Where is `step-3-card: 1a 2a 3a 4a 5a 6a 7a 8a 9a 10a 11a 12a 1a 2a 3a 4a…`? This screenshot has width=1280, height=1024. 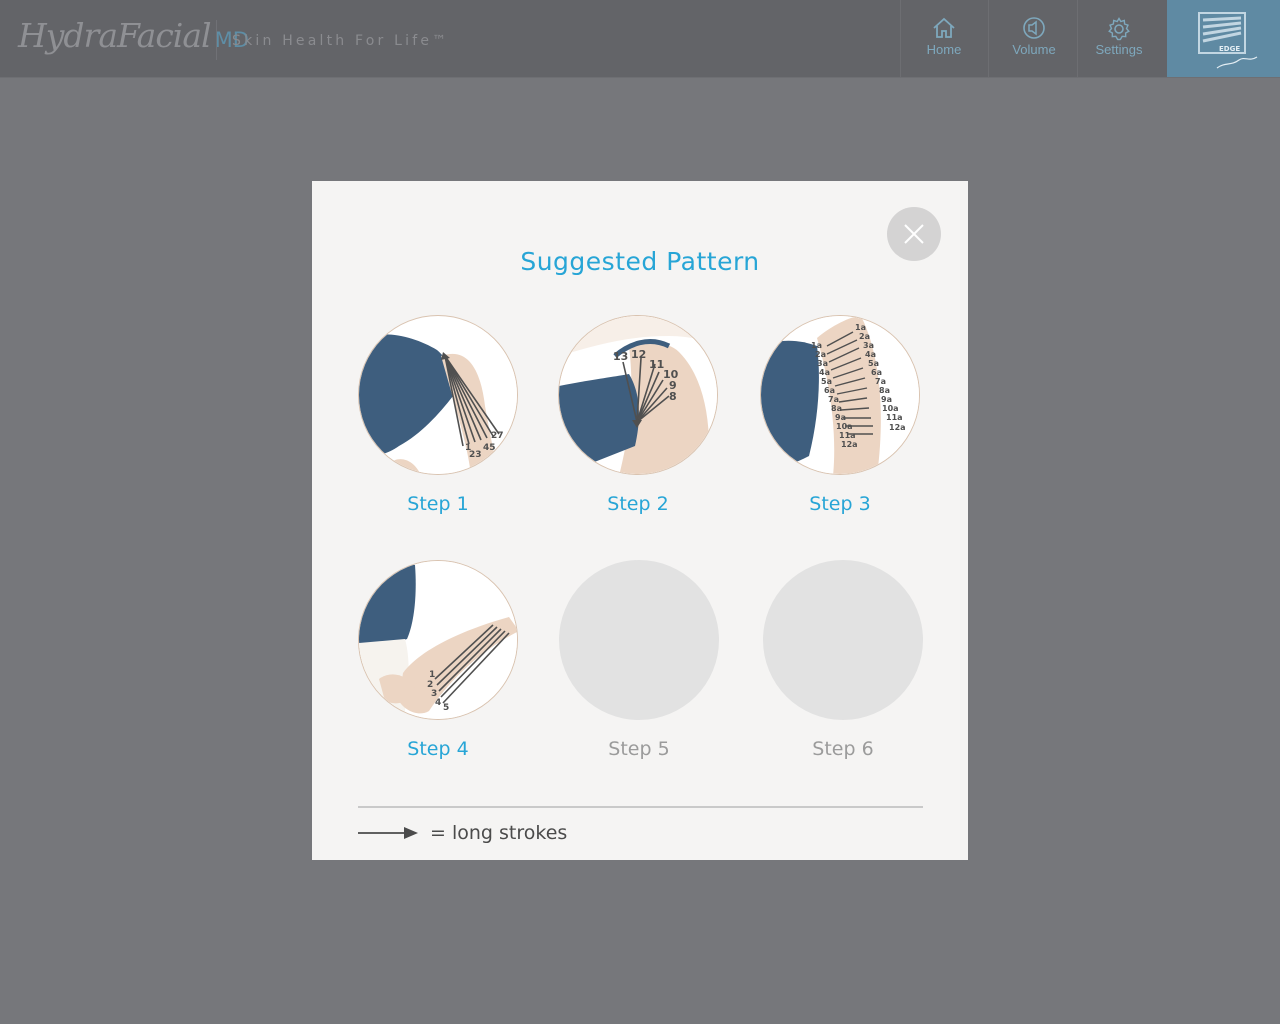 step-3-card: 1a 2a 3a 4a 5a 6a 7a 8a 9a 10a 11a 12a 1a 2a 3a 4a… is located at coordinates (840, 420).